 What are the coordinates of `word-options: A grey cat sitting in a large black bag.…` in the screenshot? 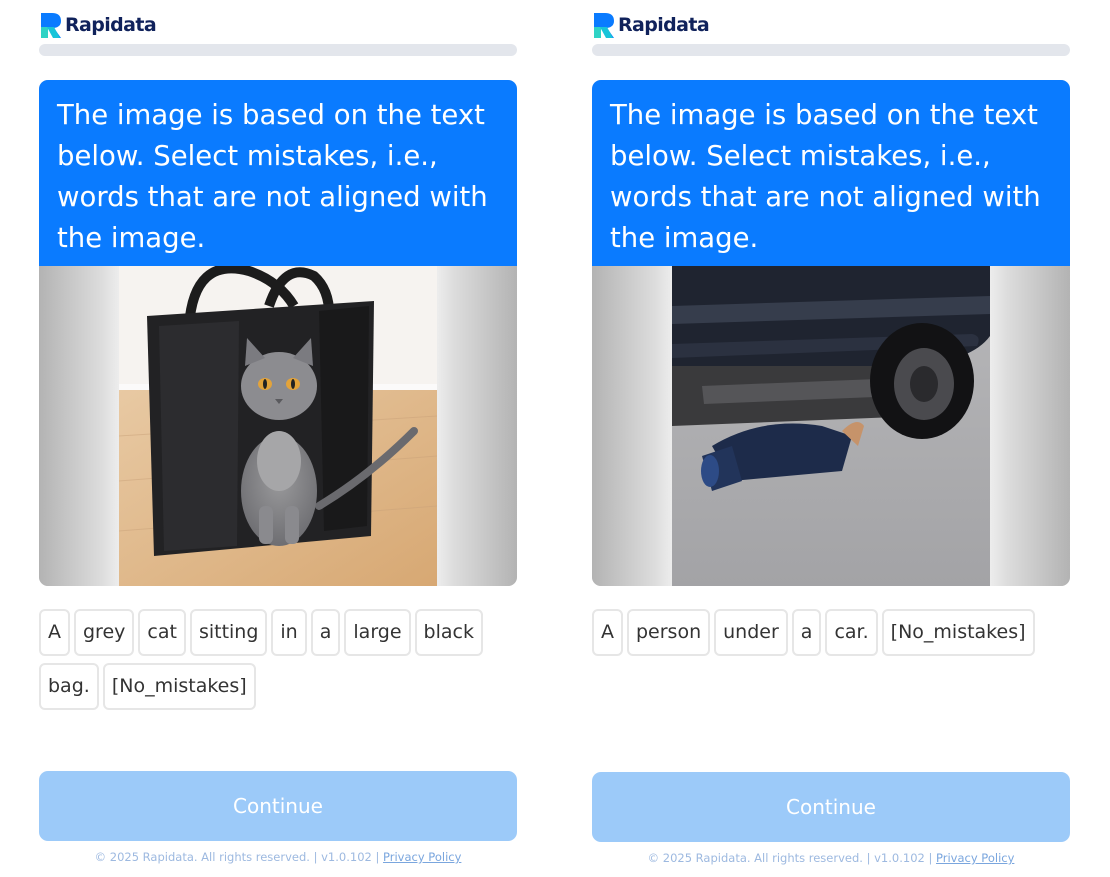 It's located at (278, 661).